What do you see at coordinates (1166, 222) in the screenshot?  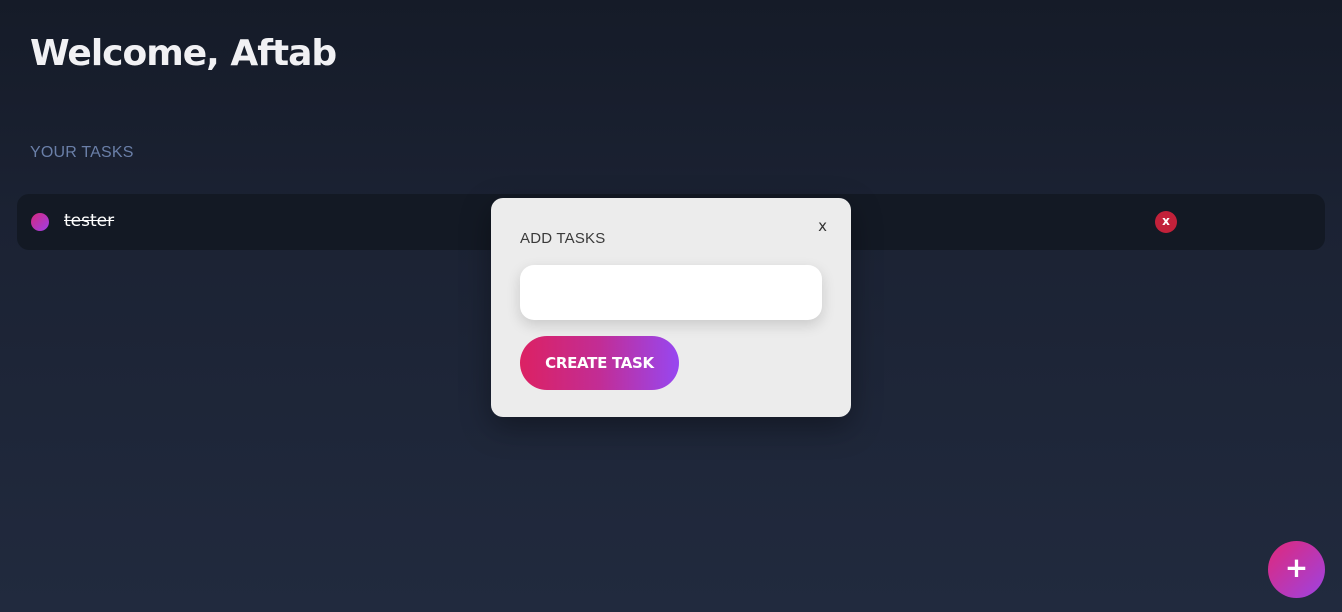 I see `task-delete-button: x` at bounding box center [1166, 222].